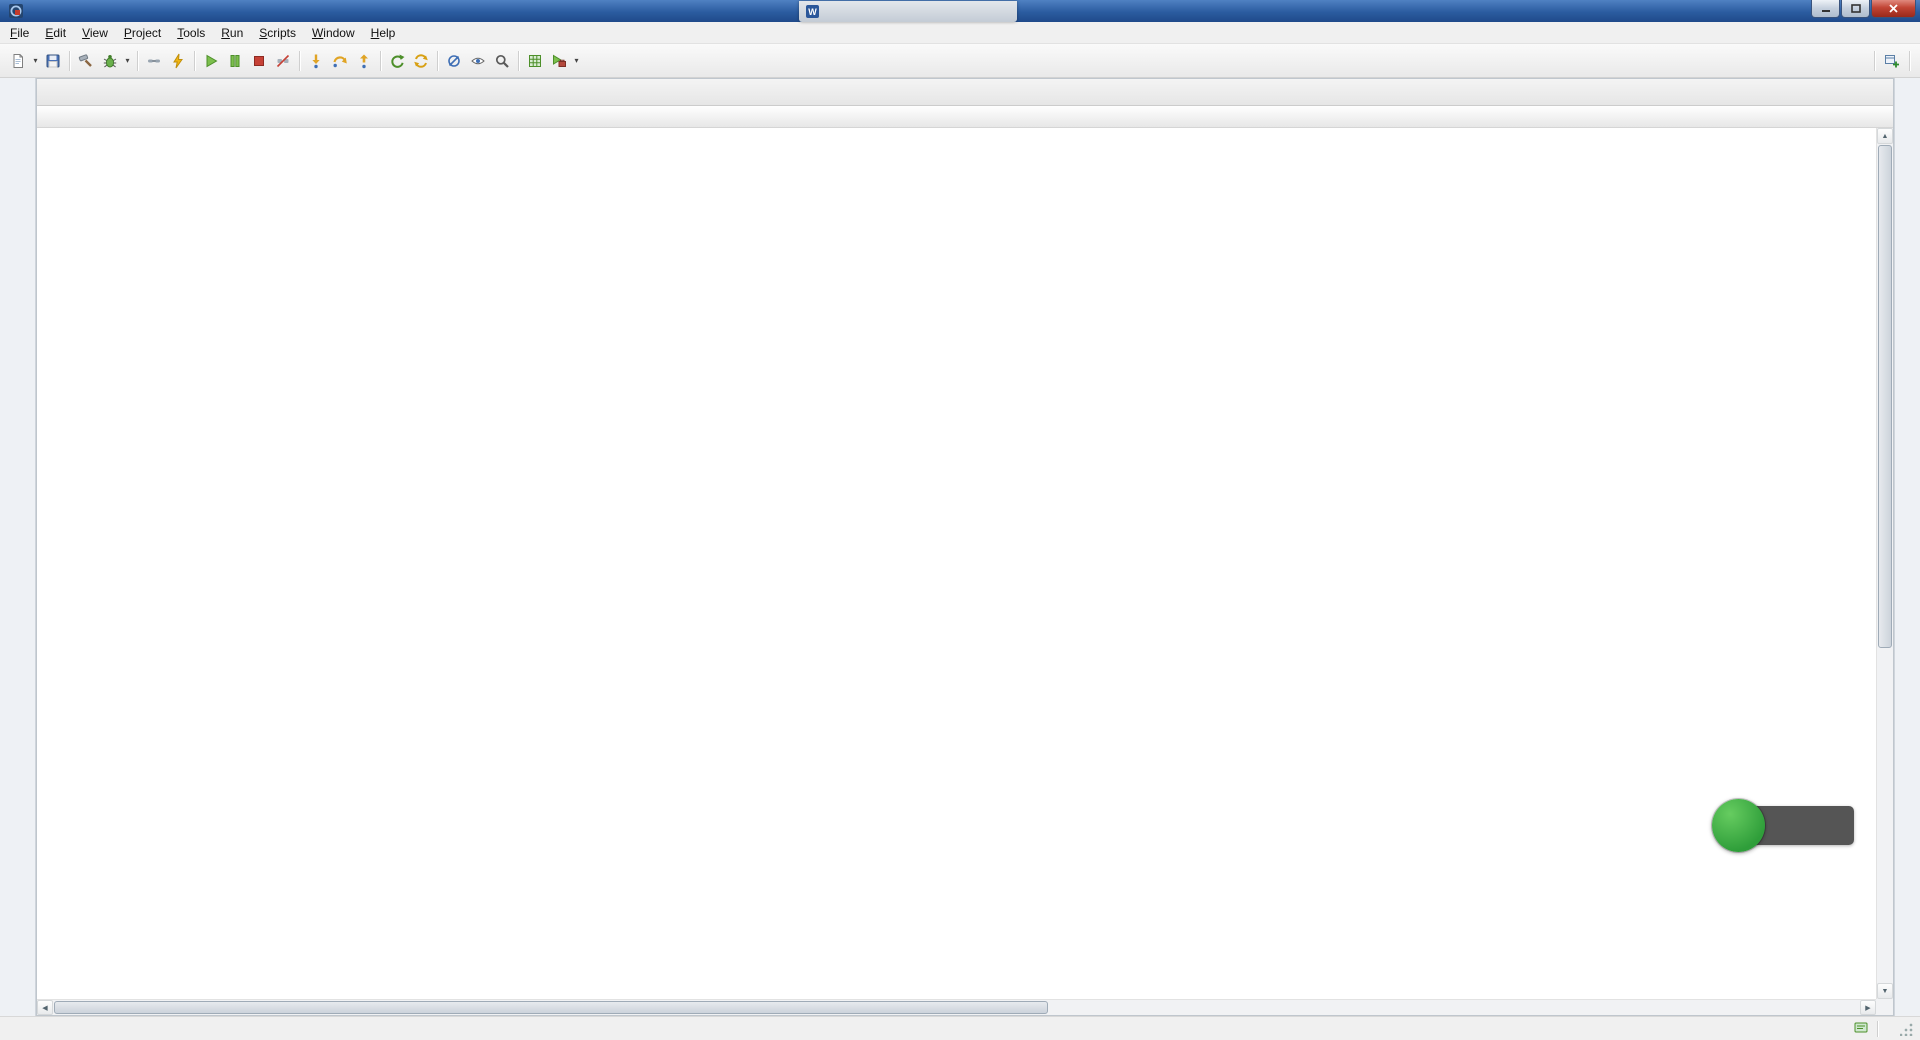 The image size is (1920, 1040). I want to click on vertical-scrollbar: ▲ ▼, so click(1884, 563).